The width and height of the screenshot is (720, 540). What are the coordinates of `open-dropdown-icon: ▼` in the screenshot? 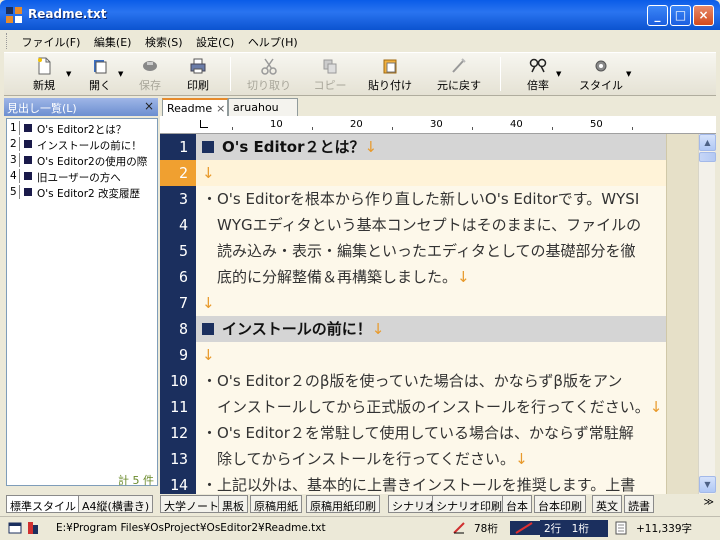 It's located at (122, 74).